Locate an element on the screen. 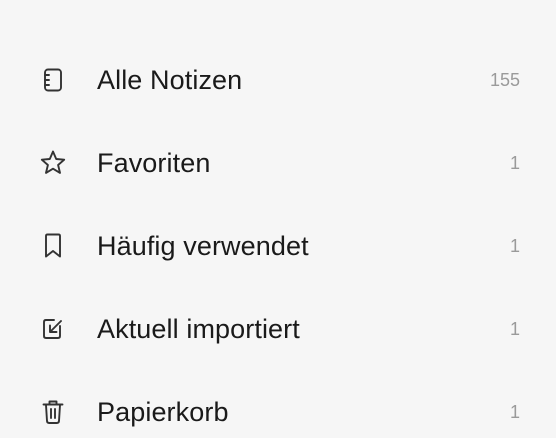 The width and height of the screenshot is (556, 438). bookmark-icon is located at coordinates (53, 246).